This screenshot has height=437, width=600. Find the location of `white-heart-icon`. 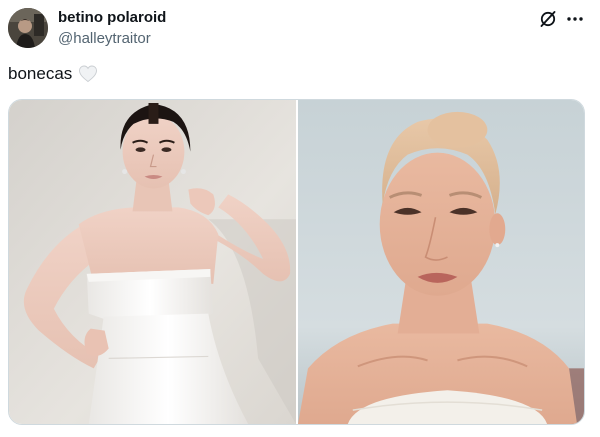

white-heart-icon is located at coordinates (88, 74).